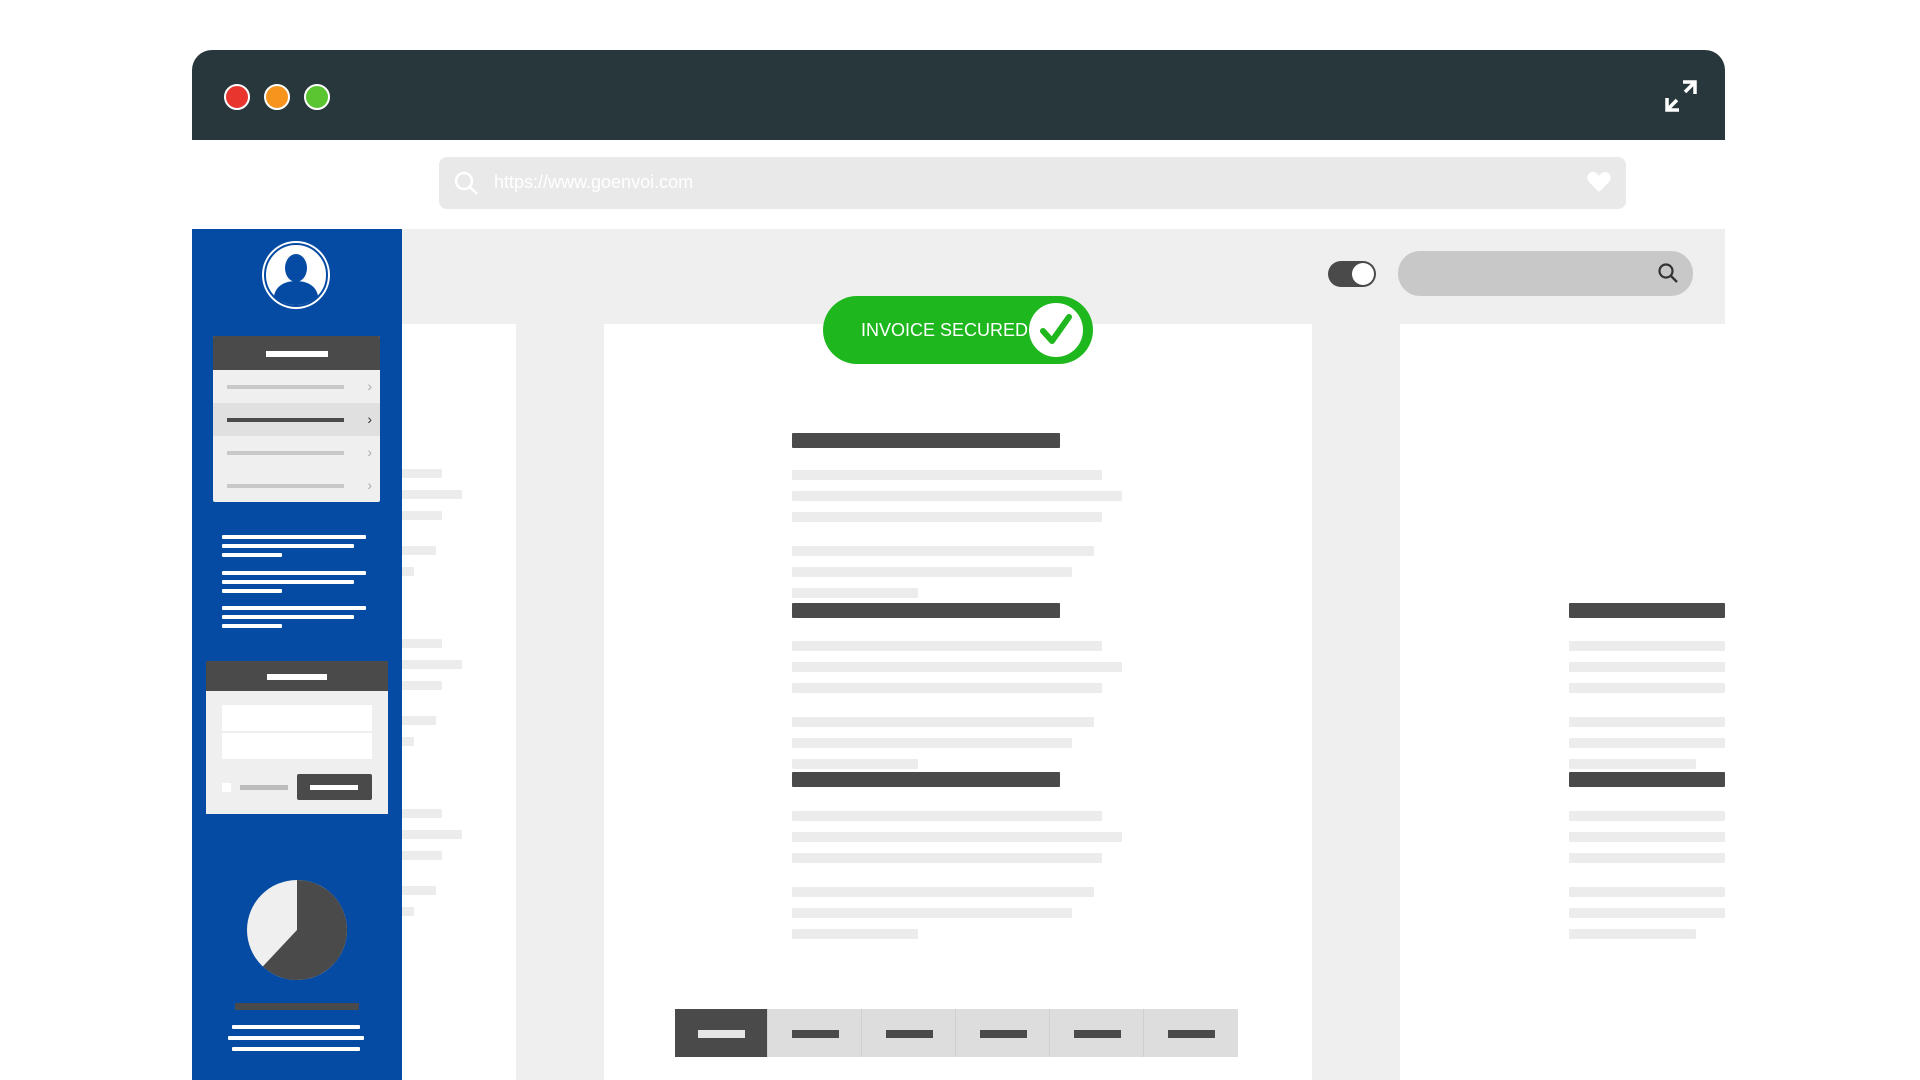 This screenshot has height=1080, width=1920. What do you see at coordinates (297, 746) in the screenshot?
I see `password-field` at bounding box center [297, 746].